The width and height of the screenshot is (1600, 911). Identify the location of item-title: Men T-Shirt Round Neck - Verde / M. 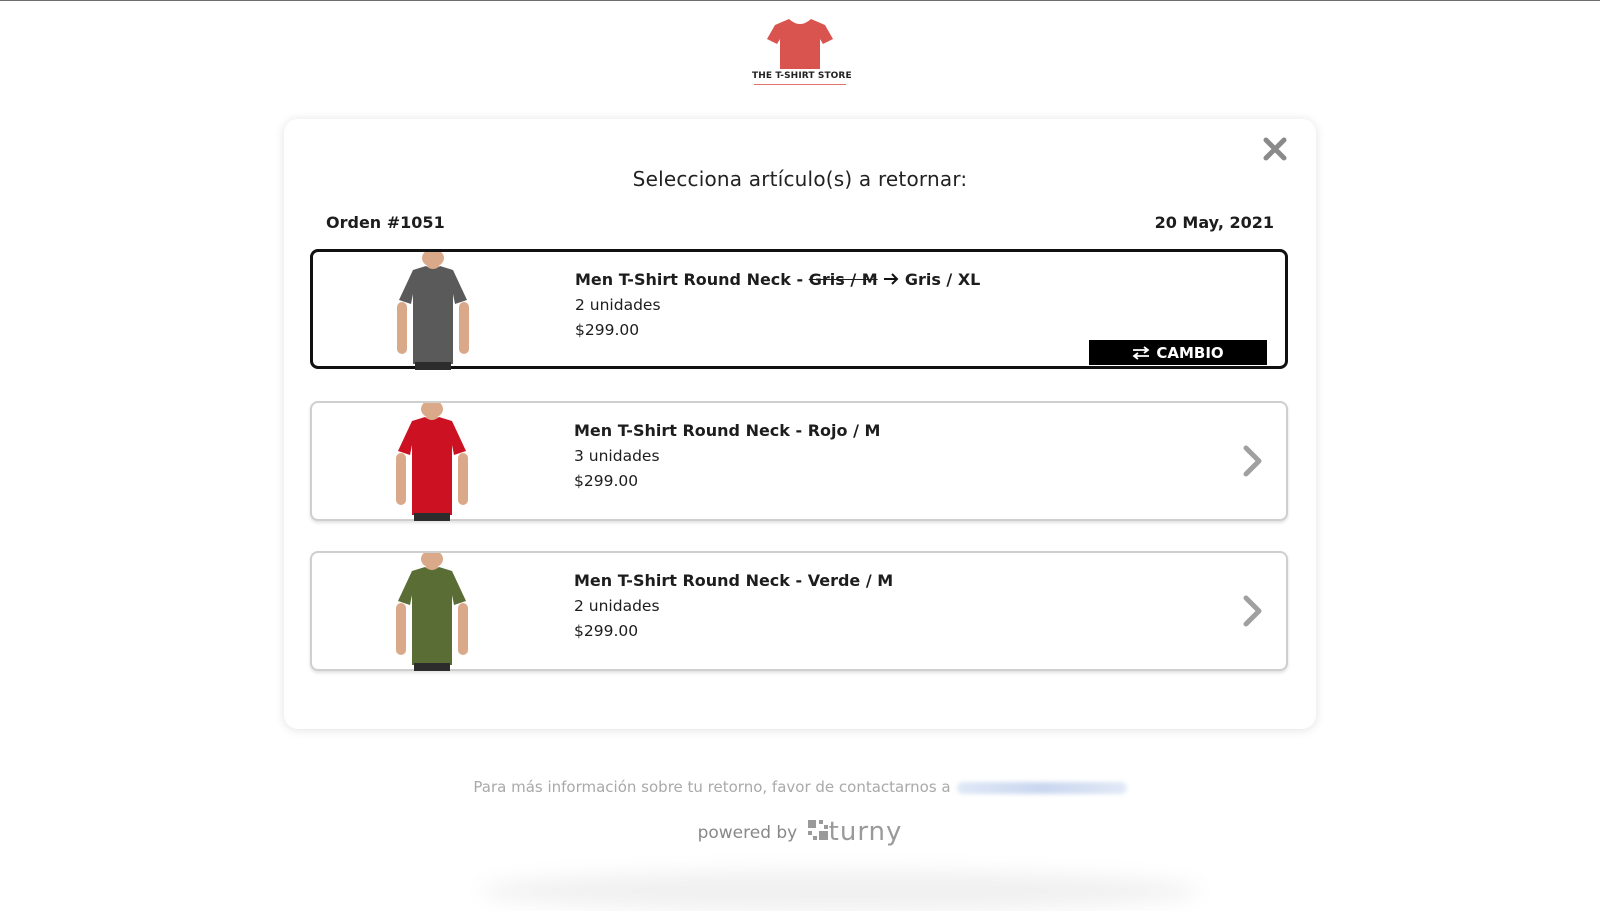
(734, 580).